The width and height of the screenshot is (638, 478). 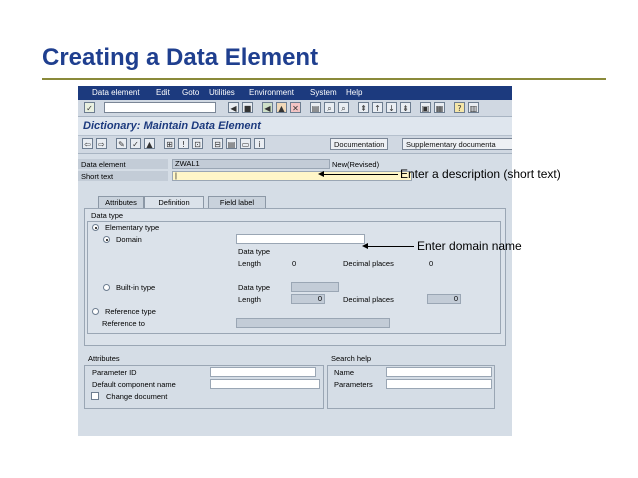 I want to click on builtin-data-type-label: Data type, so click(x=254, y=287).